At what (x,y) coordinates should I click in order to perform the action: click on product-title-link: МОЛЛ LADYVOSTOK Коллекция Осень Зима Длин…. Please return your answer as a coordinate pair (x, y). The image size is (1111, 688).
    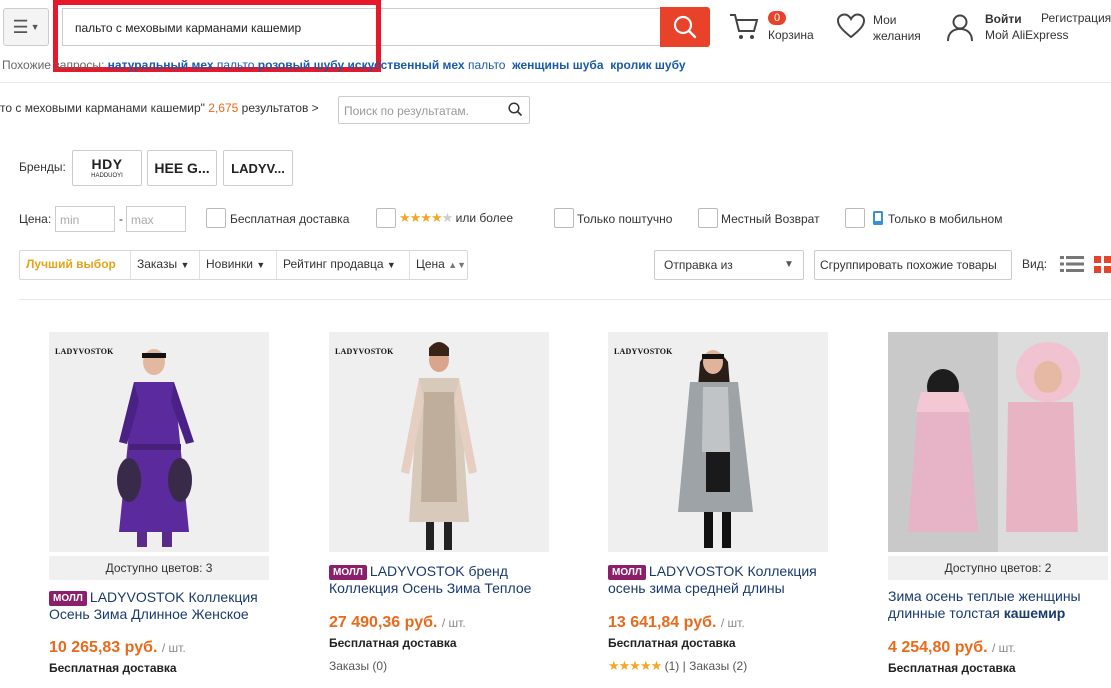
    Looking at the image, I should click on (164, 606).